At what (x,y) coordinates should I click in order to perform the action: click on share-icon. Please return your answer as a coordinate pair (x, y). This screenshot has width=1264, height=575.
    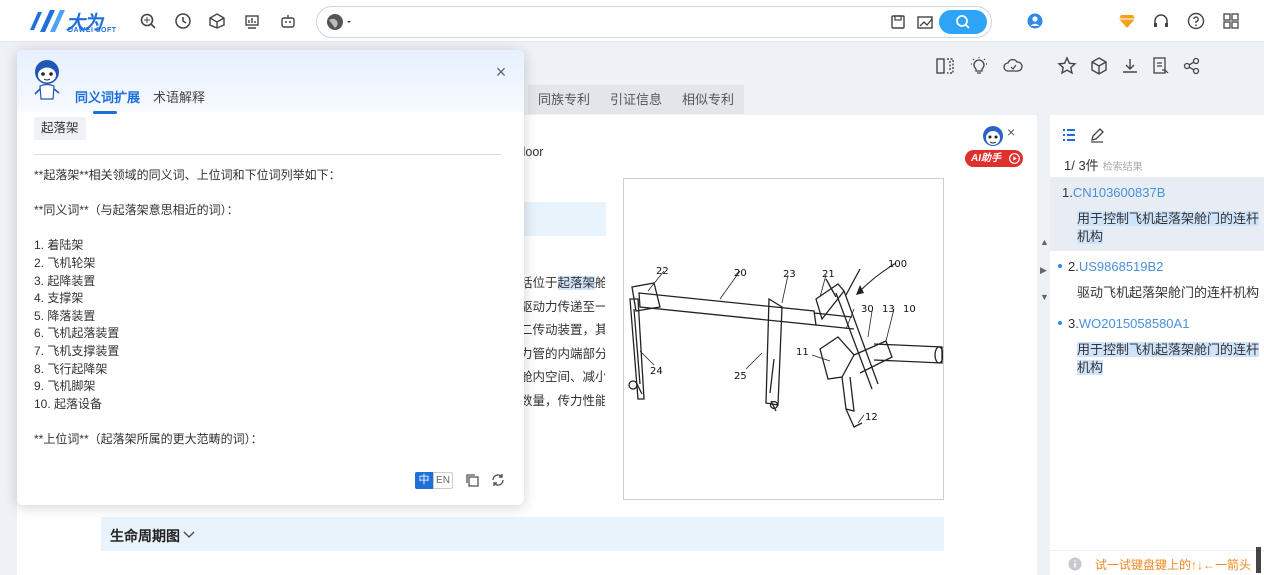
    Looking at the image, I should click on (1192, 66).